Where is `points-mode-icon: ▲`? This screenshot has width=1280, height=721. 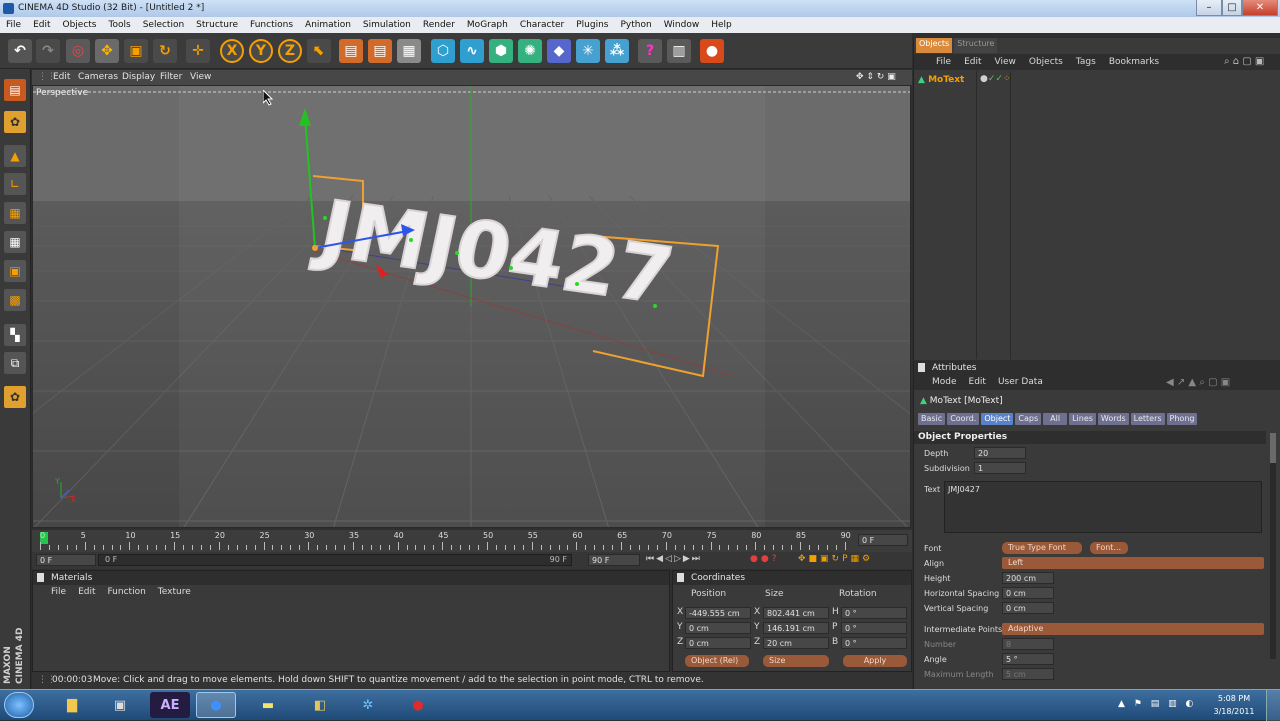
points-mode-icon: ▲ is located at coordinates (15, 156).